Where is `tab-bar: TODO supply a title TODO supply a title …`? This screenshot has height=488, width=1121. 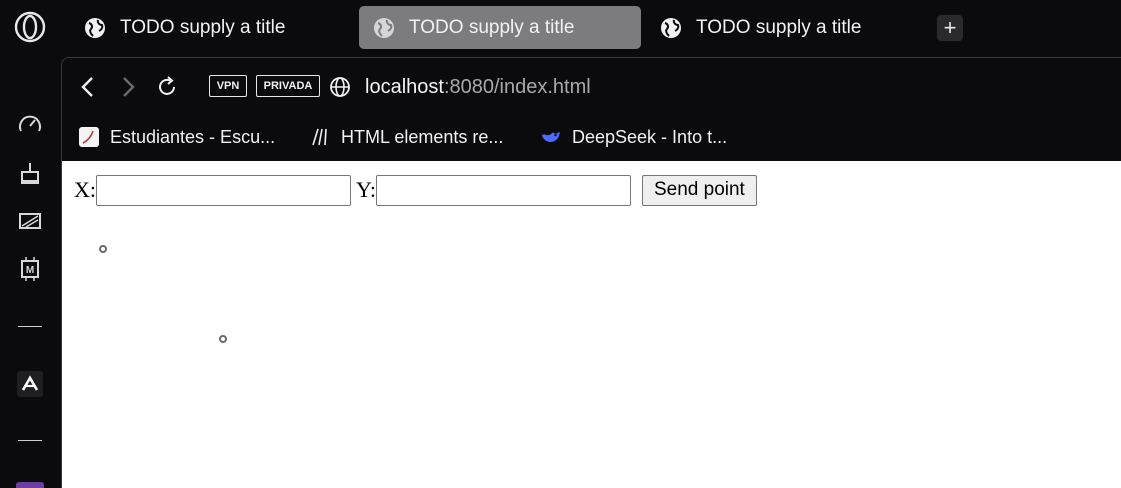
tab-bar: TODO supply a title TODO supply a title … is located at coordinates (590, 28).